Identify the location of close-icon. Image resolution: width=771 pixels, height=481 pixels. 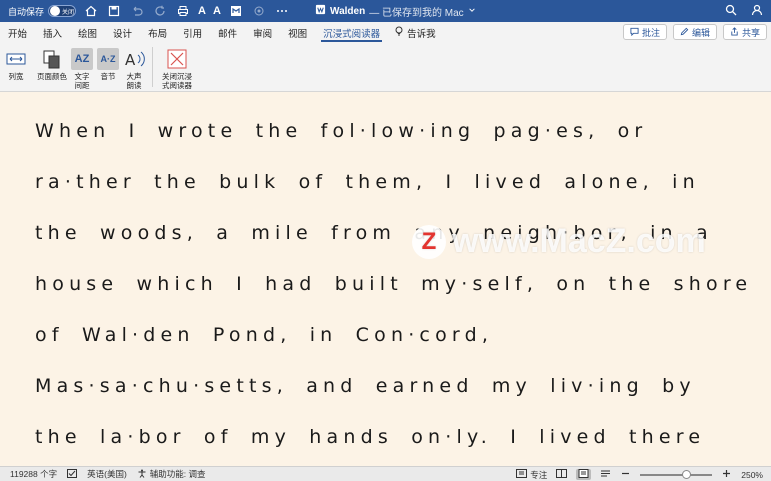
(177, 59).